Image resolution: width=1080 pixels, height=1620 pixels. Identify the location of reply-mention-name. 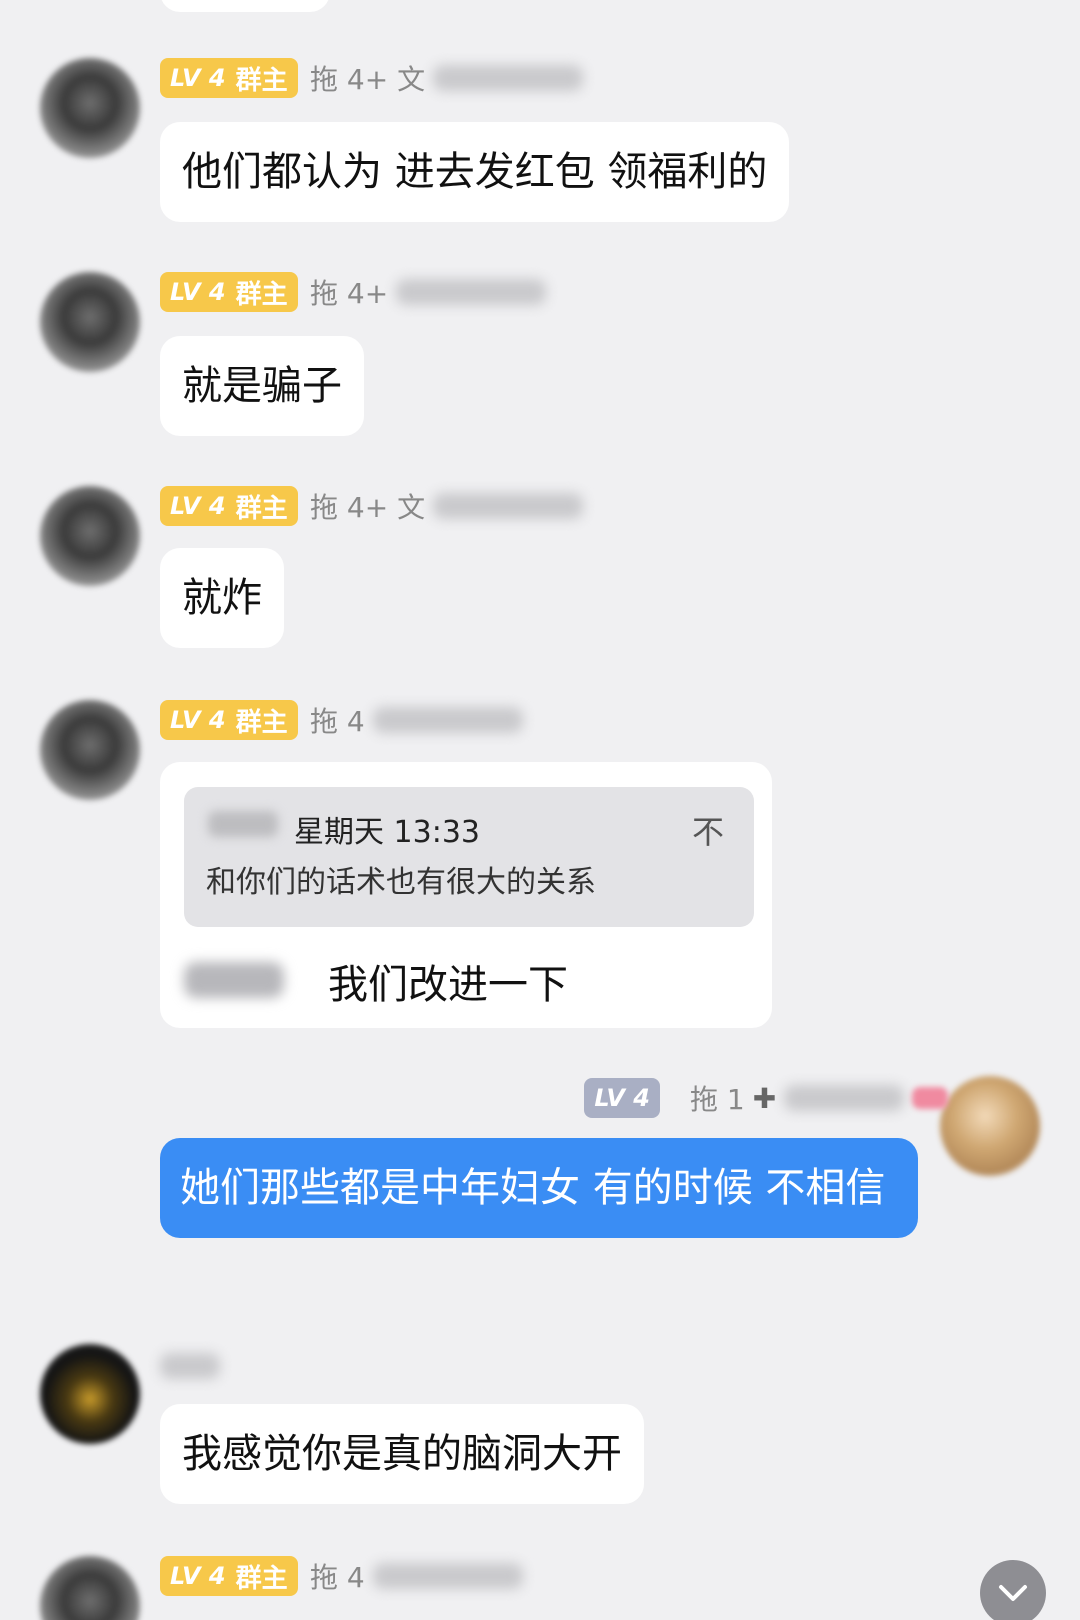
(234, 980).